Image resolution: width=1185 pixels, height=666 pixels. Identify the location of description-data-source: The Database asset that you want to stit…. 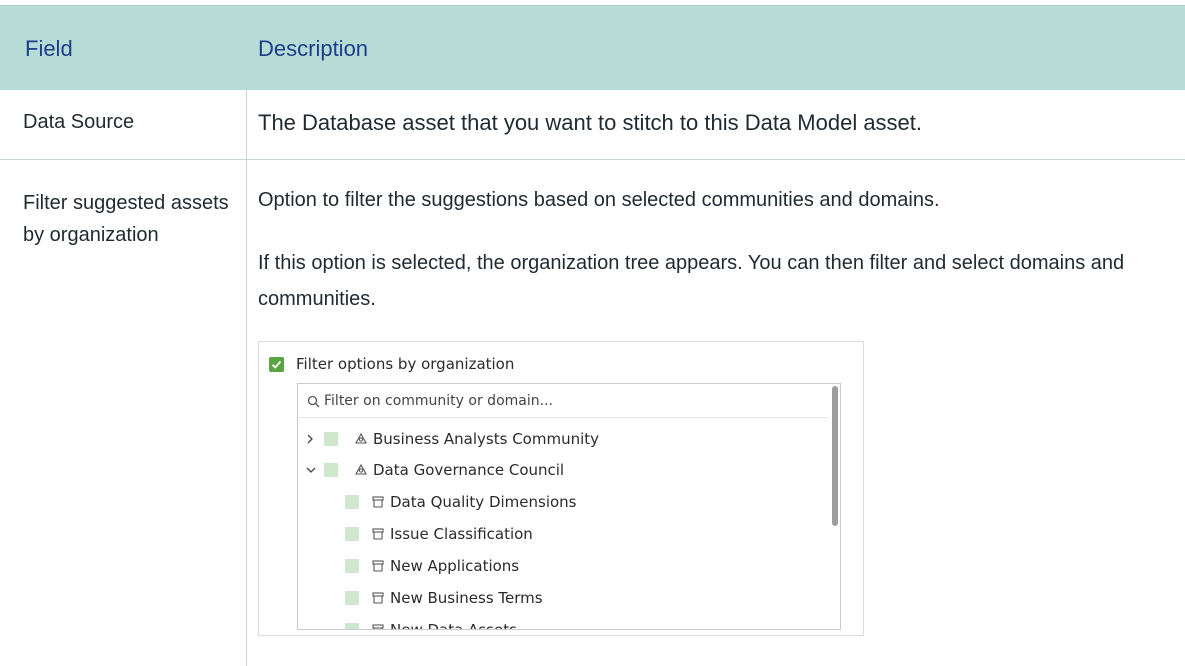
(590, 122).